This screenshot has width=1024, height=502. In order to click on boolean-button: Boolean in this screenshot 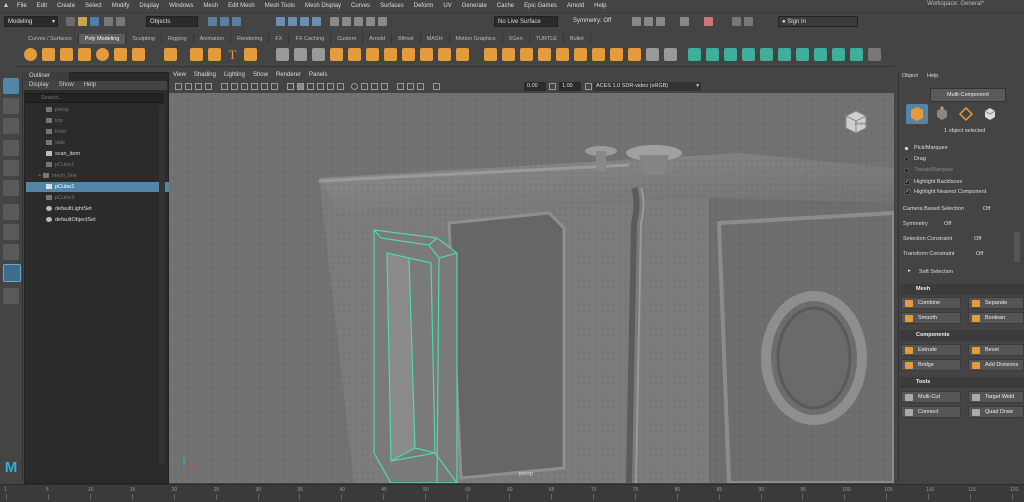, I will do `click(996, 318)`.